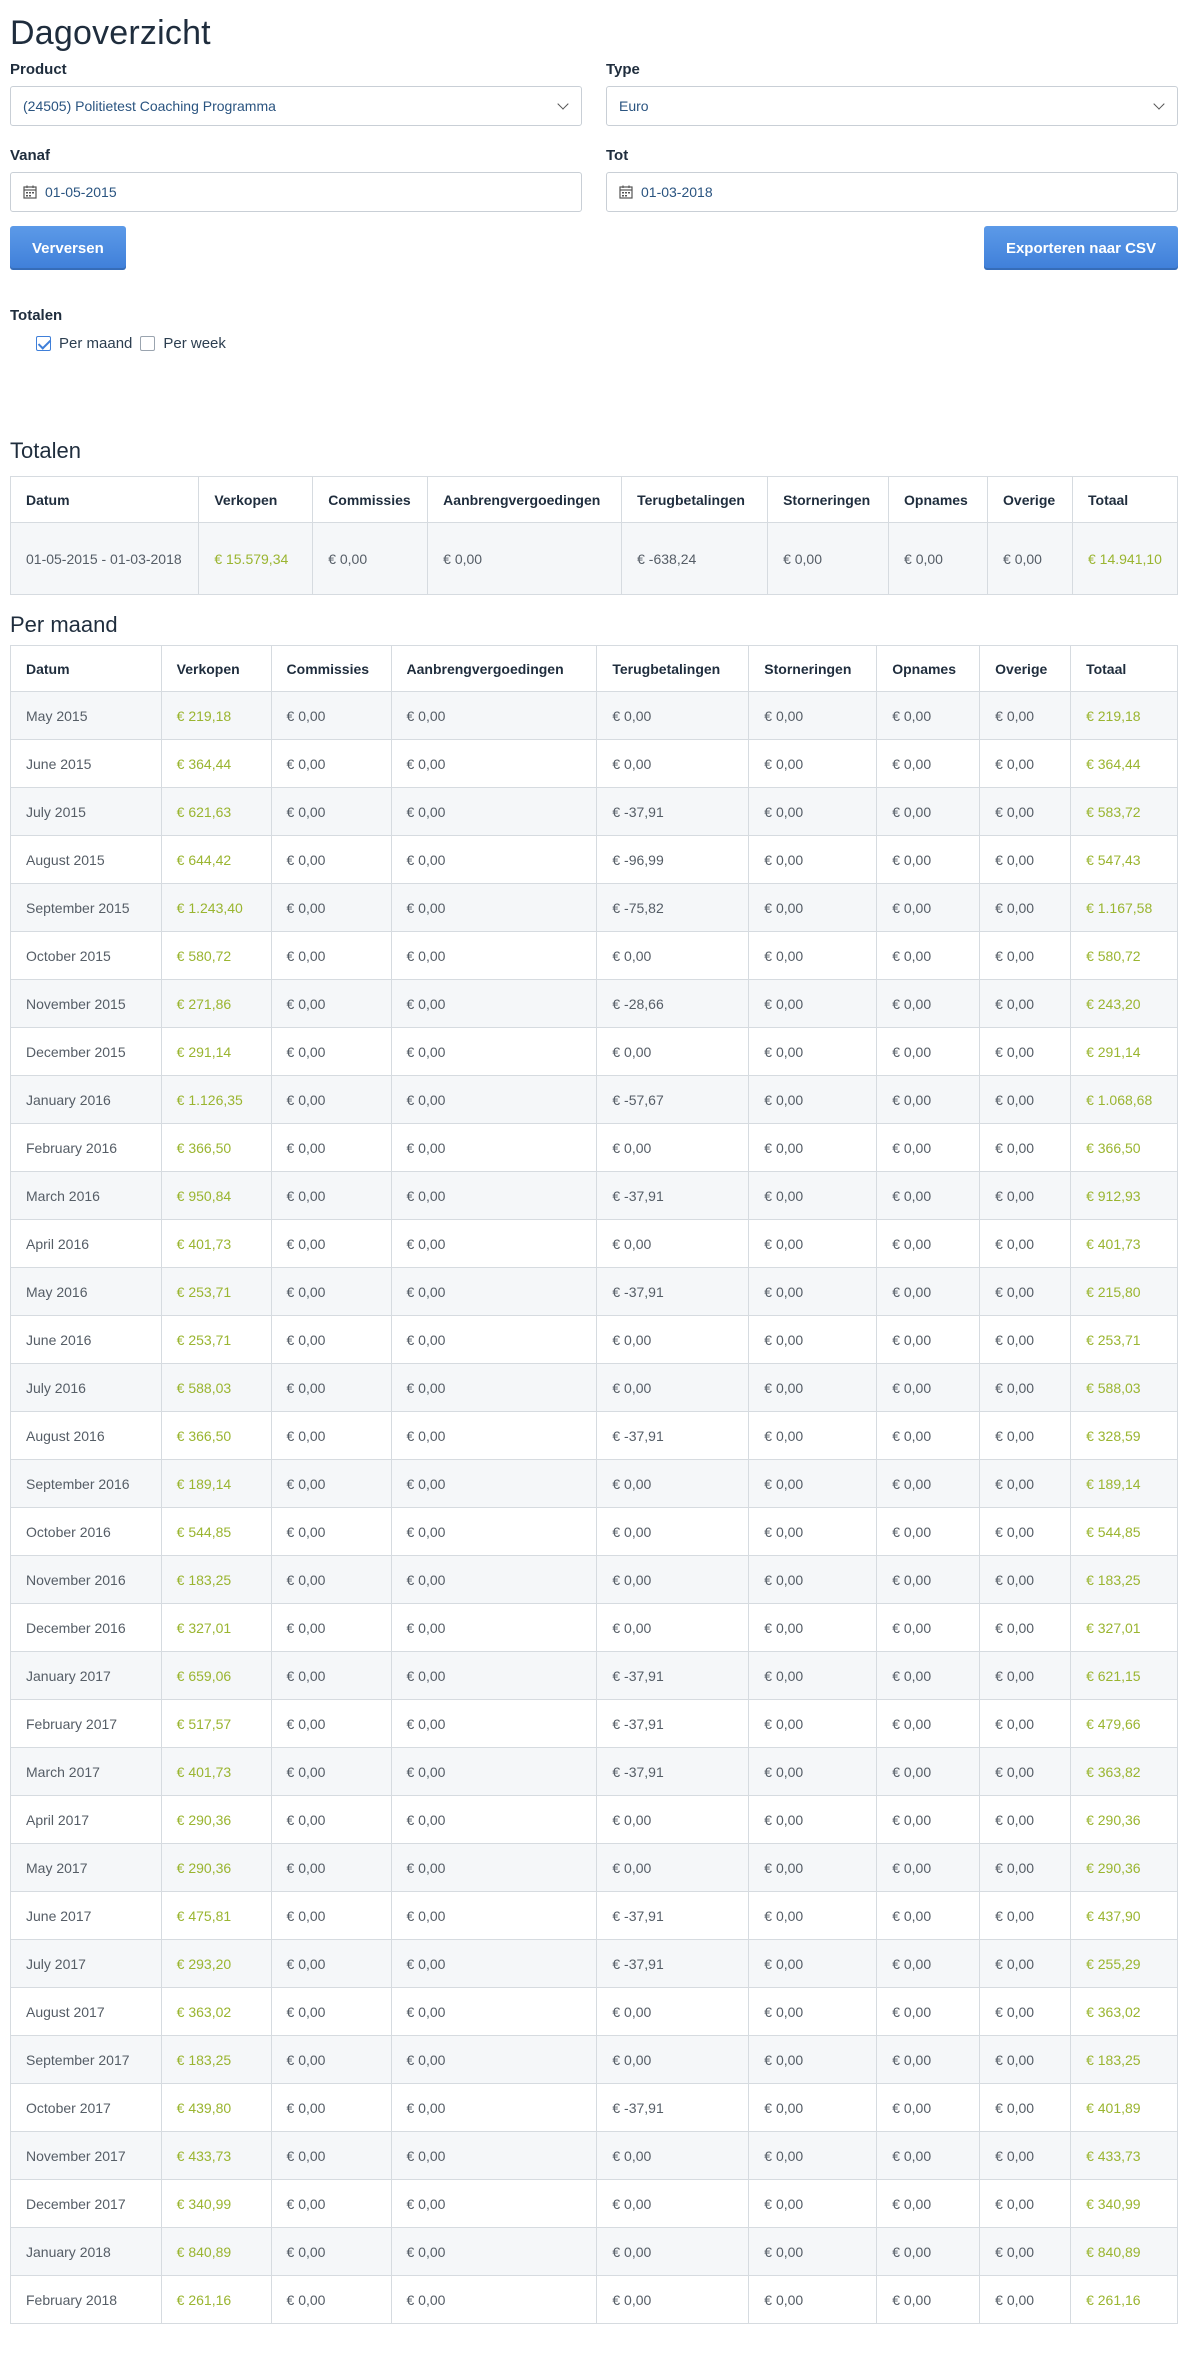 This screenshot has height=2373, width=1195. What do you see at coordinates (695, 558) in the screenshot?
I see `cell-terugbetalingen: € -638,24` at bounding box center [695, 558].